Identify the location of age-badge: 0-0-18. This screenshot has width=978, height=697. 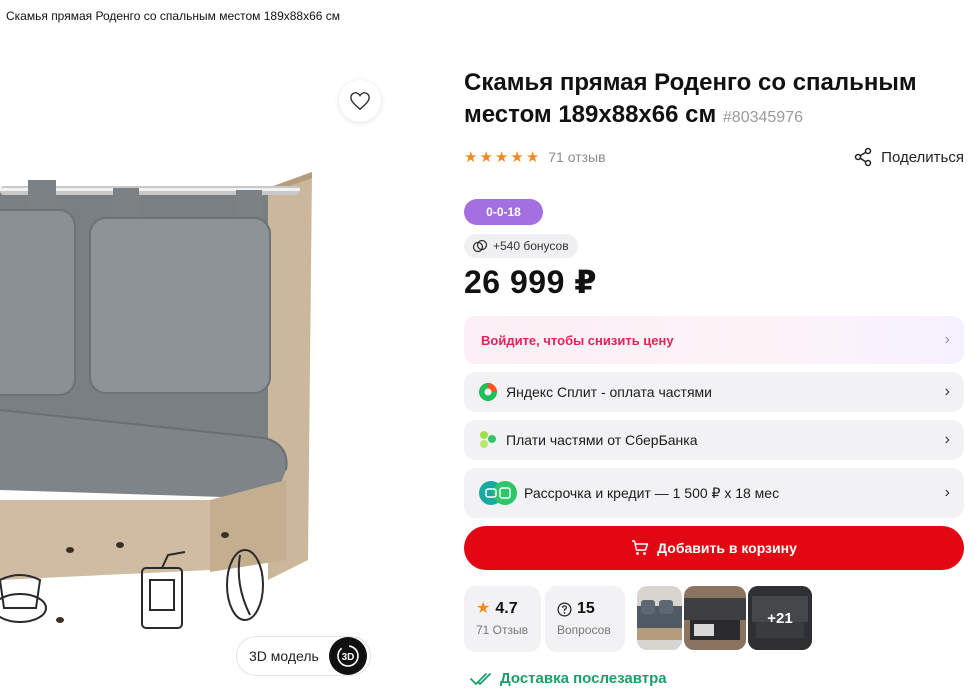
(503, 212).